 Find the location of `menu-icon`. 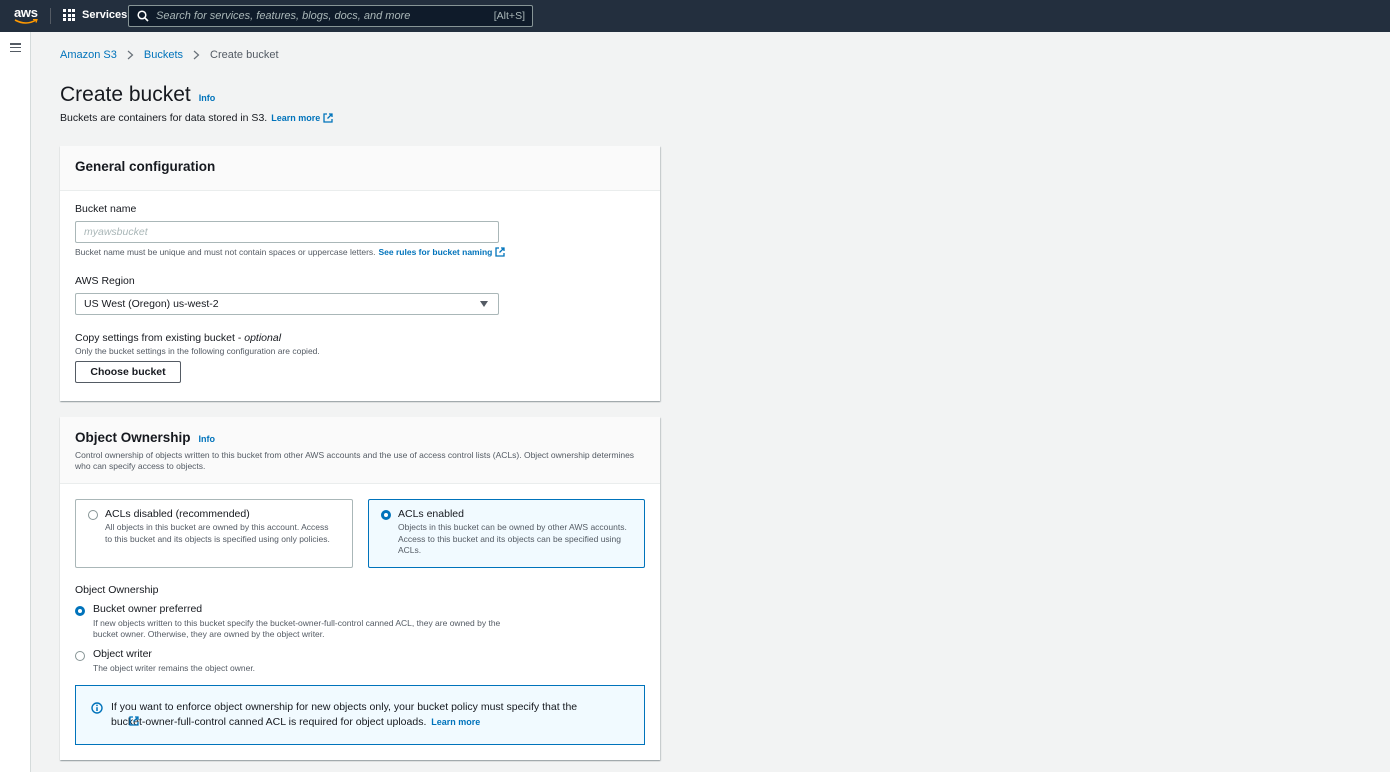

menu-icon is located at coordinates (15, 48).